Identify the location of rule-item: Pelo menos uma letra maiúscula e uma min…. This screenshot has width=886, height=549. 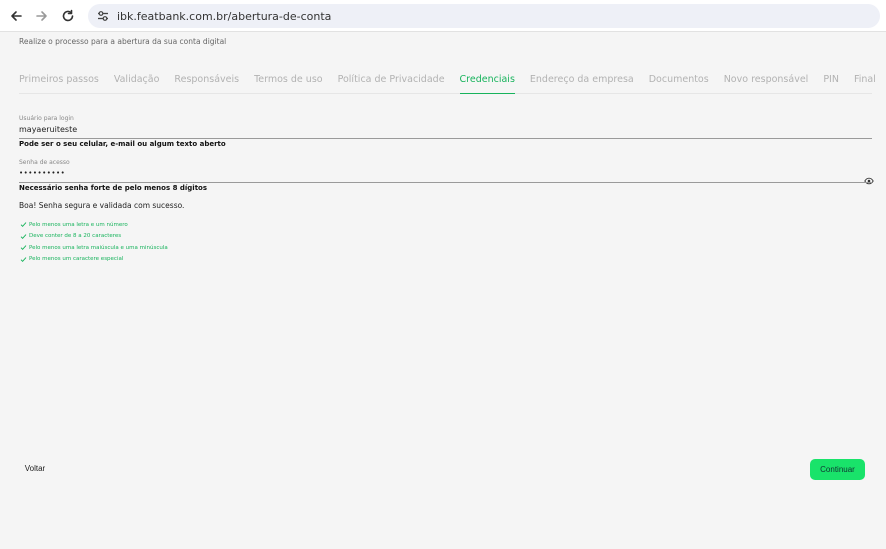
(94, 248).